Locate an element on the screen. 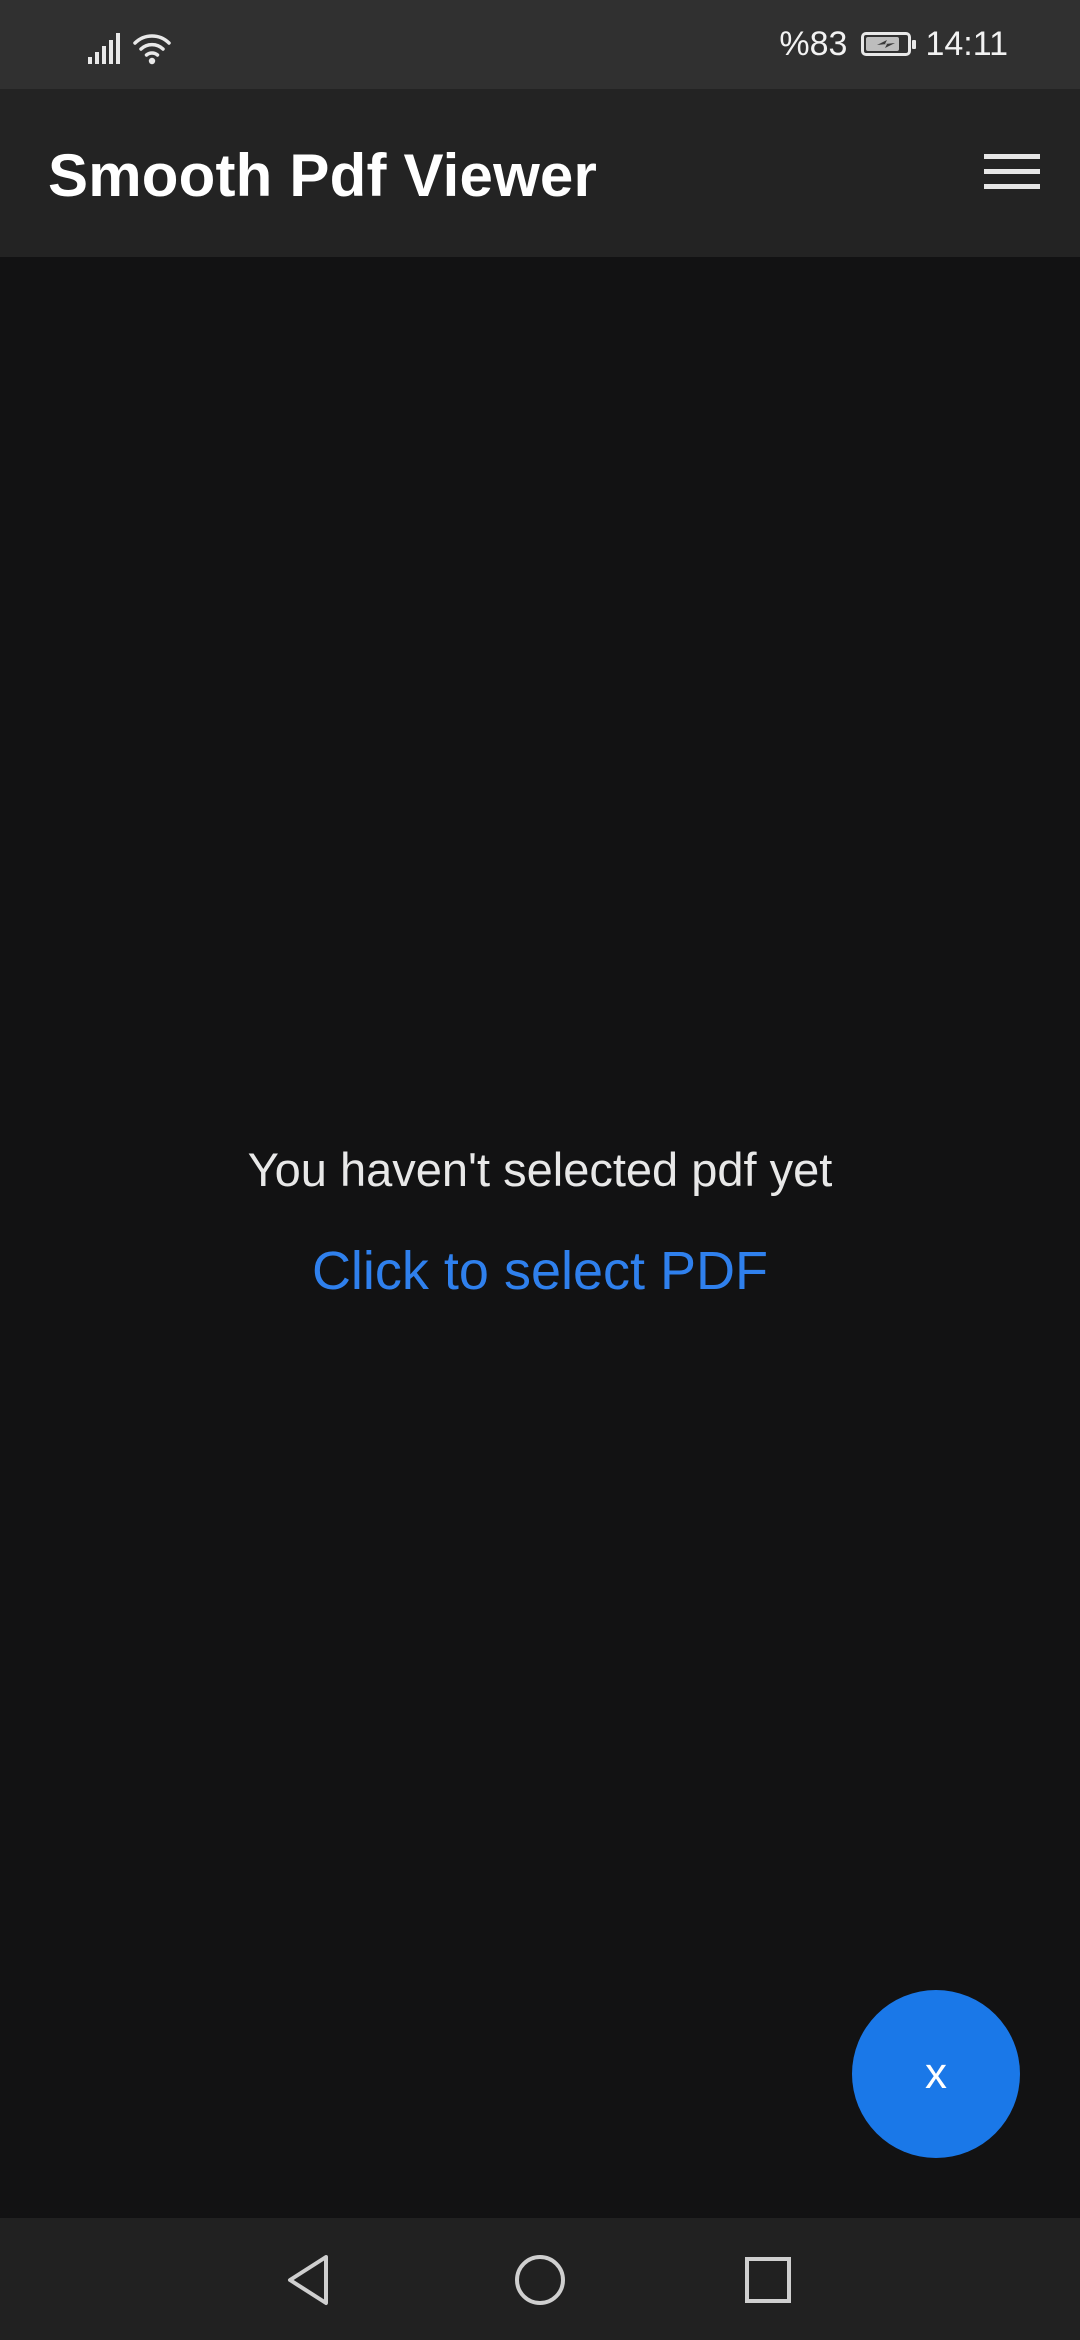 The height and width of the screenshot is (2340, 1080). app-bar: Smooth Pdf Viewer is located at coordinates (540, 173).